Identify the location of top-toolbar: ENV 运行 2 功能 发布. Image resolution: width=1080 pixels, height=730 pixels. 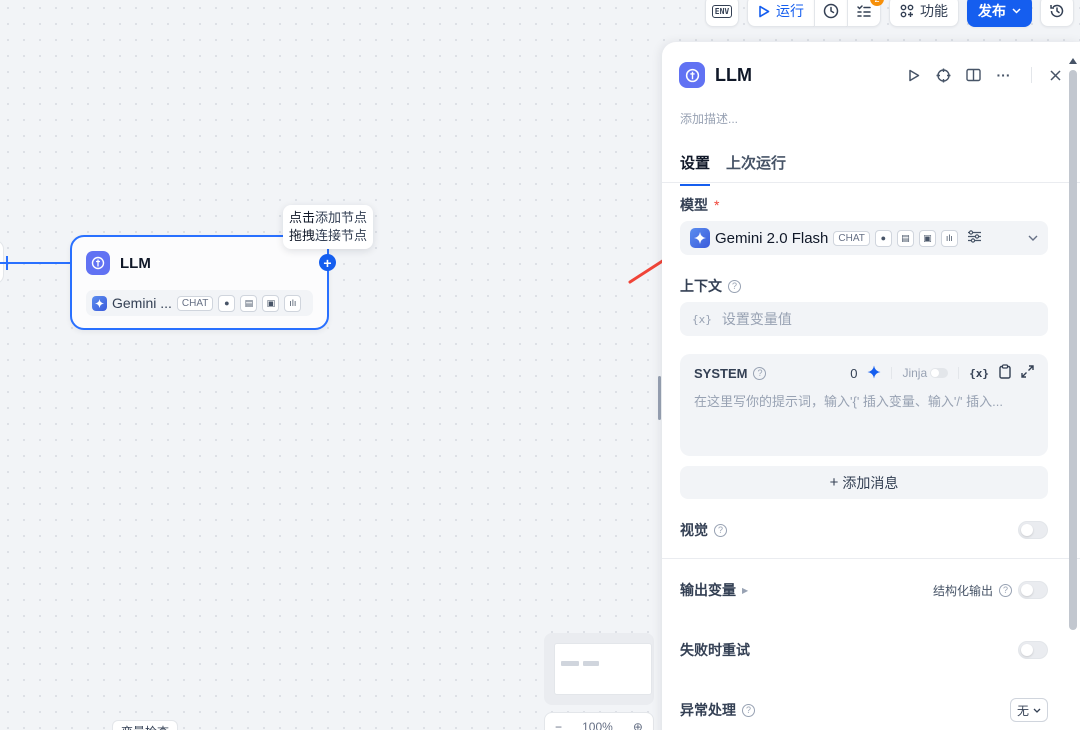
(892, 14).